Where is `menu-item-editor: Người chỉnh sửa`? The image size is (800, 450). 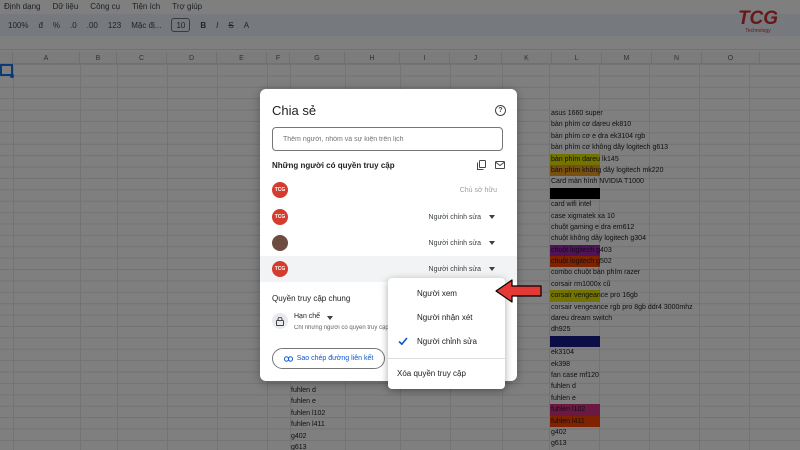 menu-item-editor: Người chỉnh sửa is located at coordinates (446, 342).